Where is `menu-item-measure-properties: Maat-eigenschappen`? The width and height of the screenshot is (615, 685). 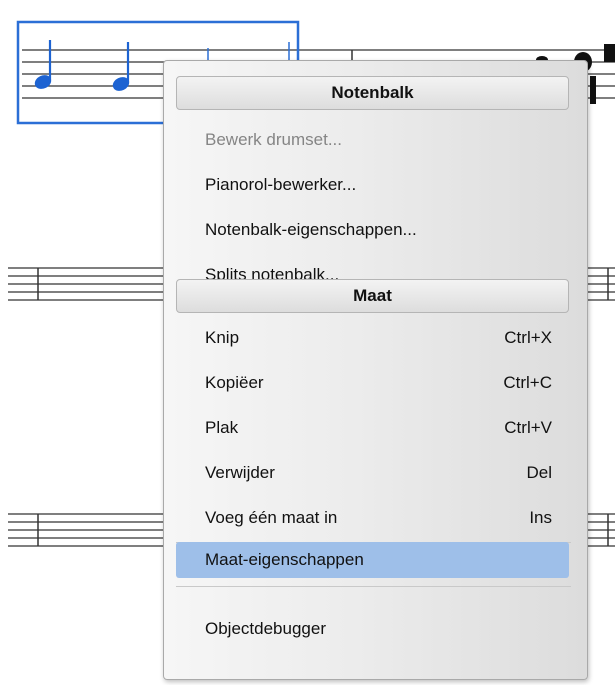
menu-item-measure-properties: Maat-eigenschappen is located at coordinates (372, 560).